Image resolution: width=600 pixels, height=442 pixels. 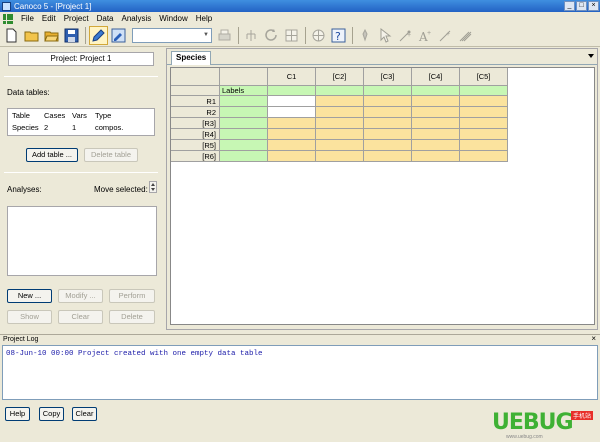 What do you see at coordinates (593, 6) in the screenshot?
I see `close-button: ×` at bounding box center [593, 6].